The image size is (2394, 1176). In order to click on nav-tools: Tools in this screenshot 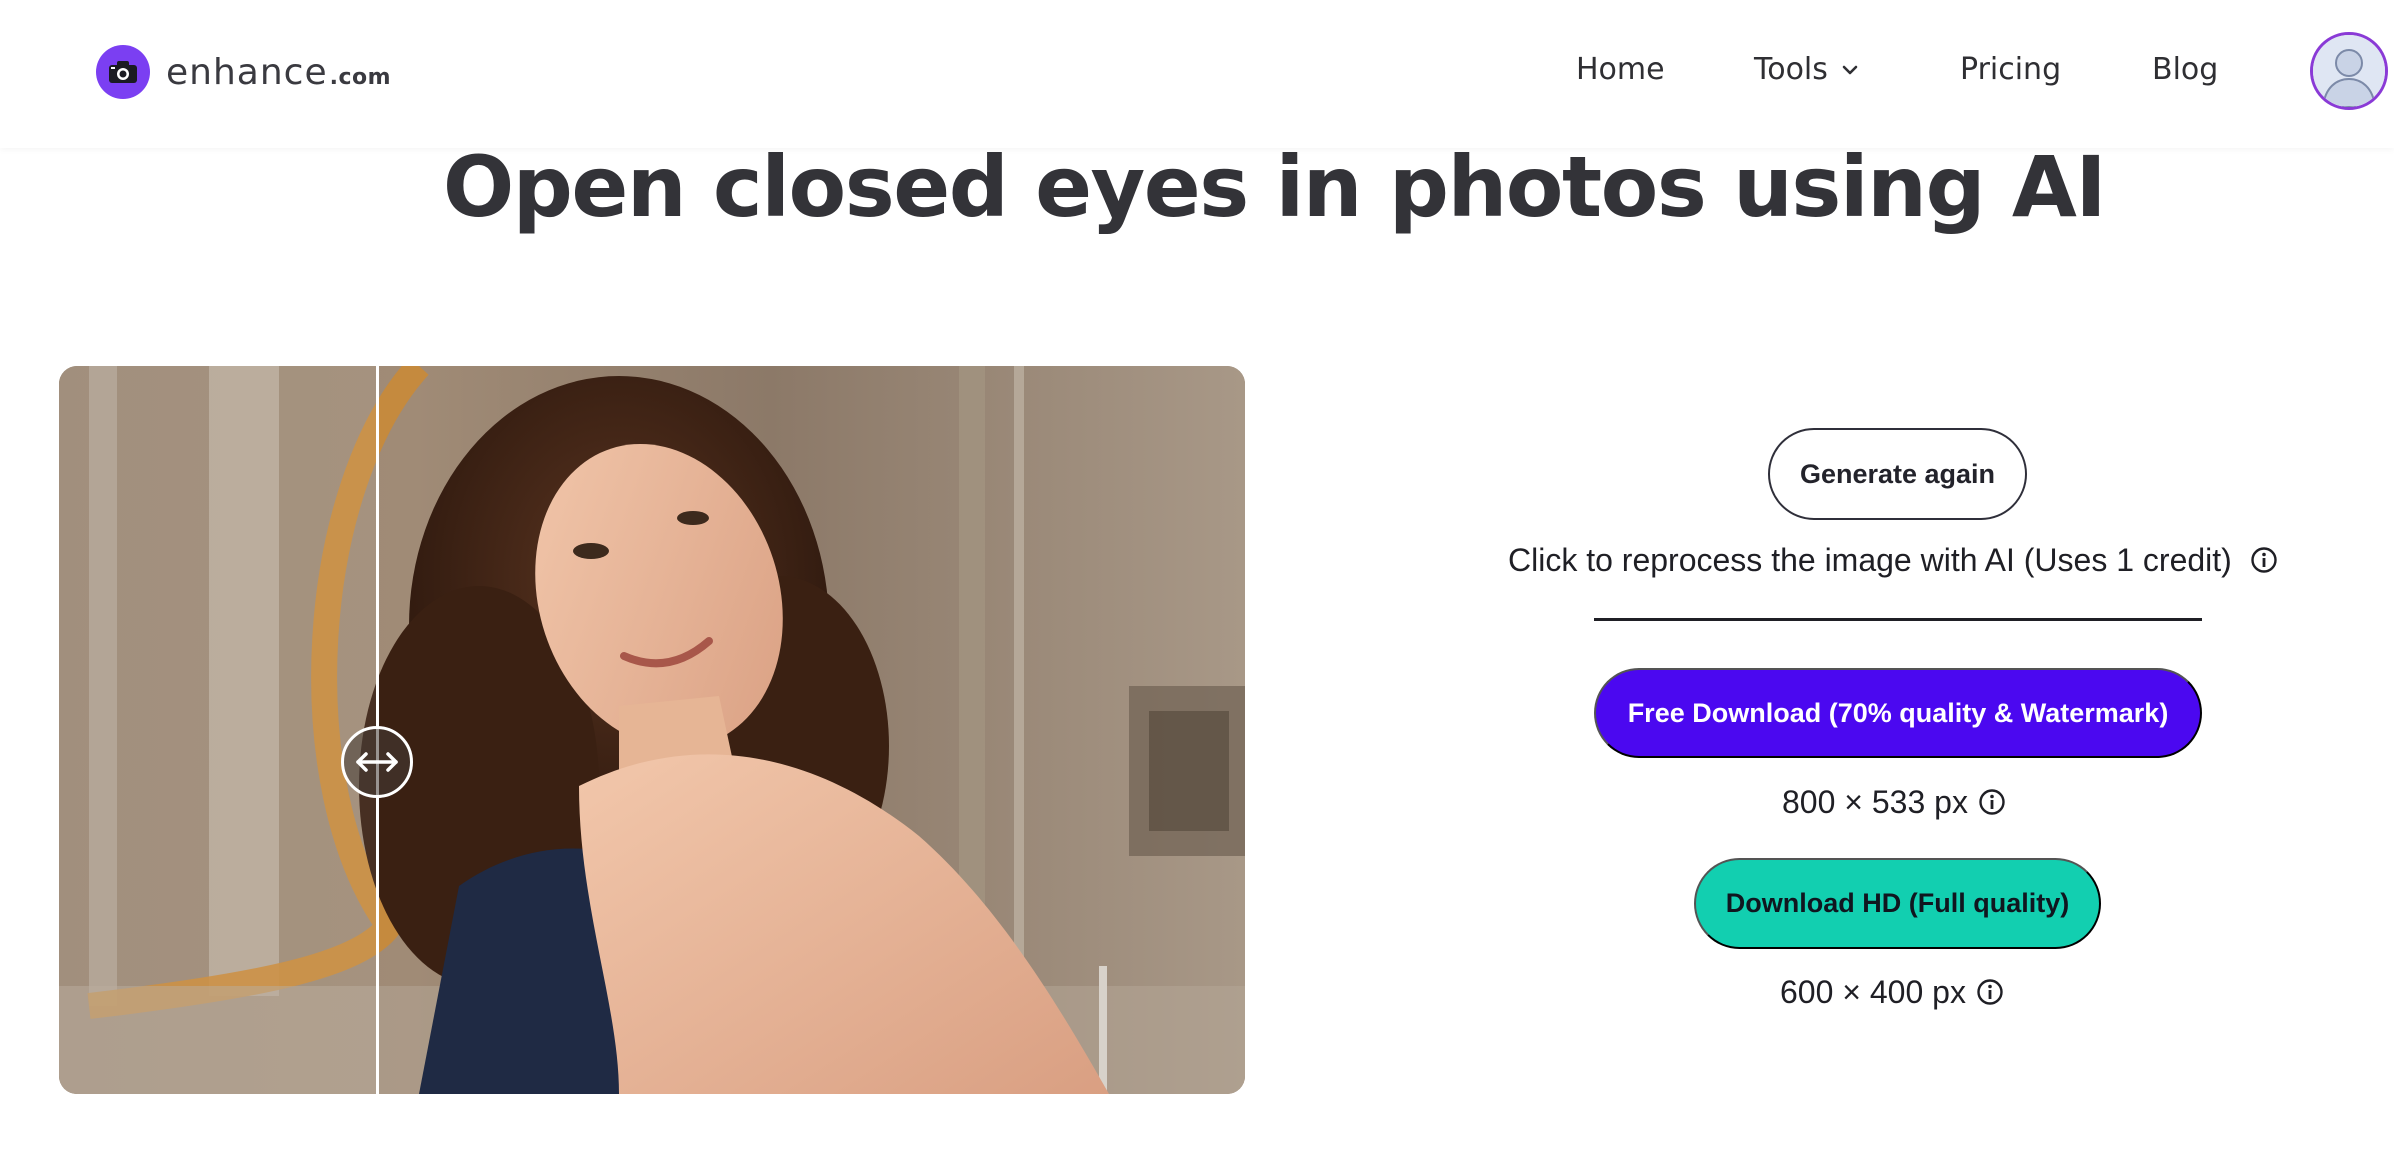, I will do `click(1806, 69)`.